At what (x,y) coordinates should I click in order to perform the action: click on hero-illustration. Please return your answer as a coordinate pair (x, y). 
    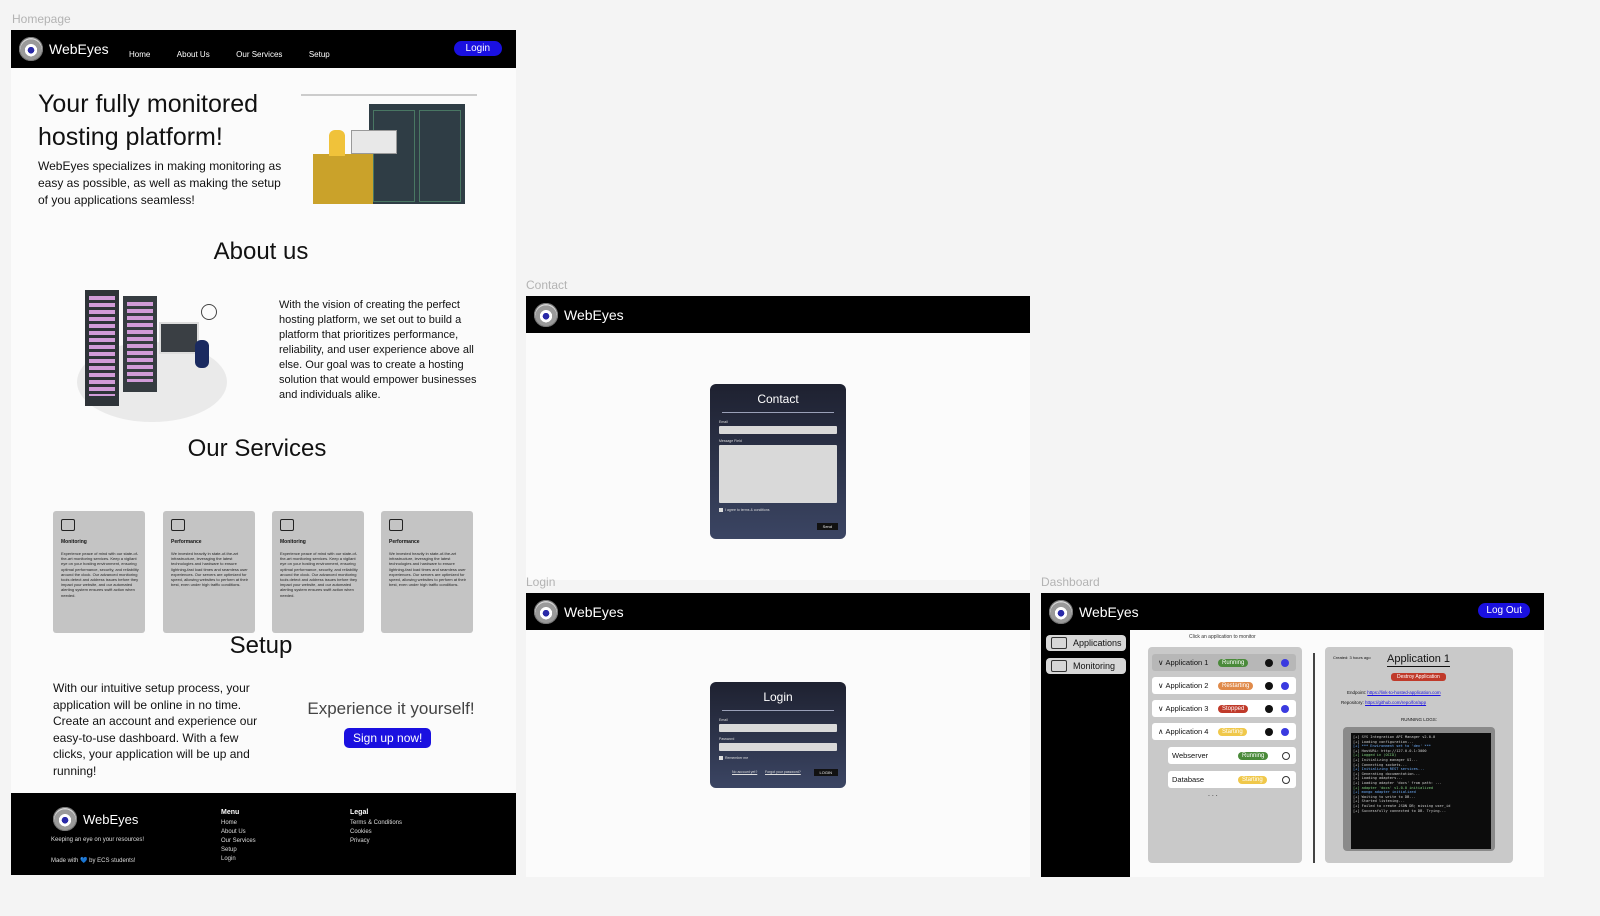
    Looking at the image, I should click on (390, 150).